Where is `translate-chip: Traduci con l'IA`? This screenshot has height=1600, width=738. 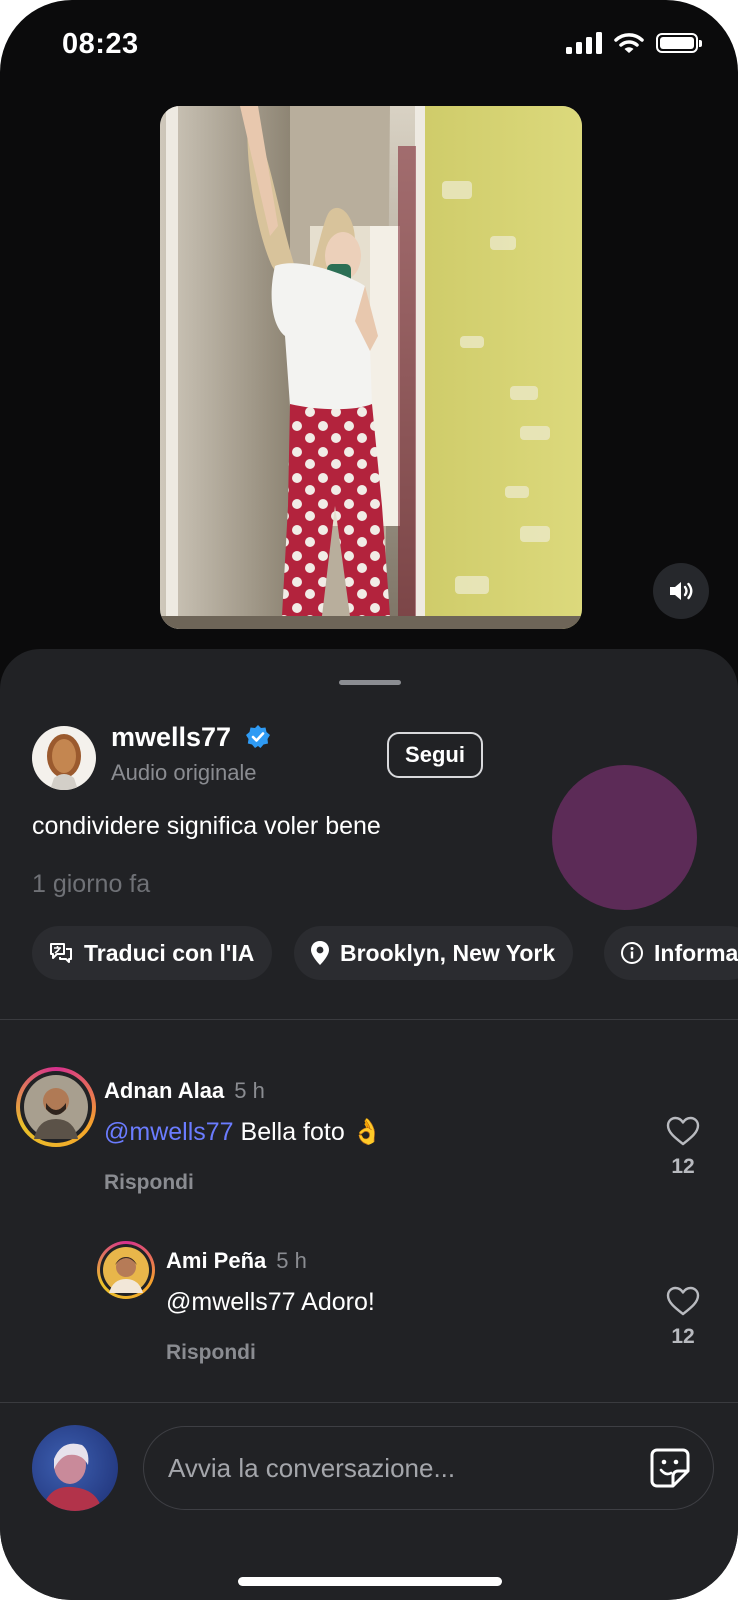
translate-chip: Traduci con l'IA is located at coordinates (152, 953).